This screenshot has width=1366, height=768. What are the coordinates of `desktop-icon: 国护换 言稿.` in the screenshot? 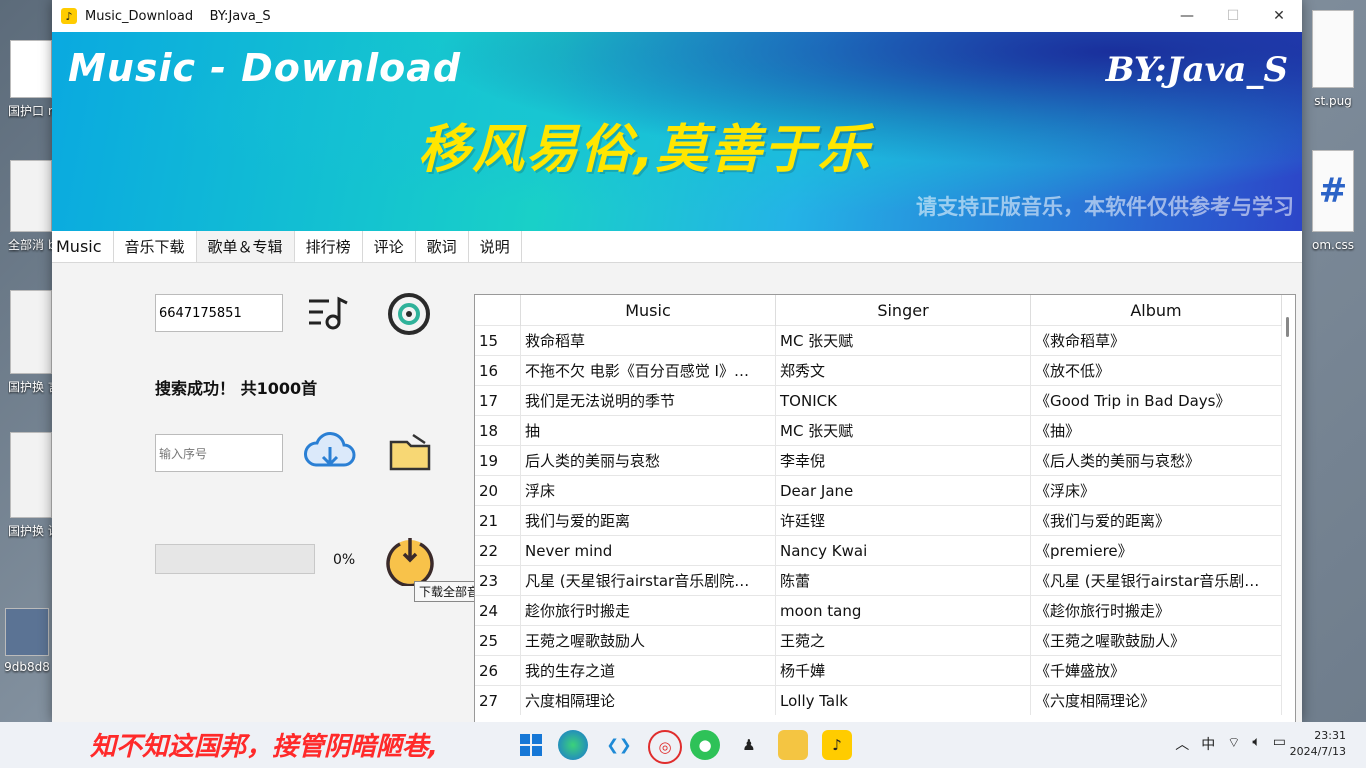 It's located at (31, 342).